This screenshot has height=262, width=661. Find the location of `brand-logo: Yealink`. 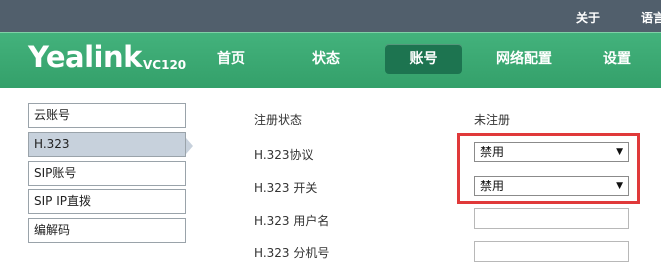

brand-logo: Yealink is located at coordinates (85, 57).